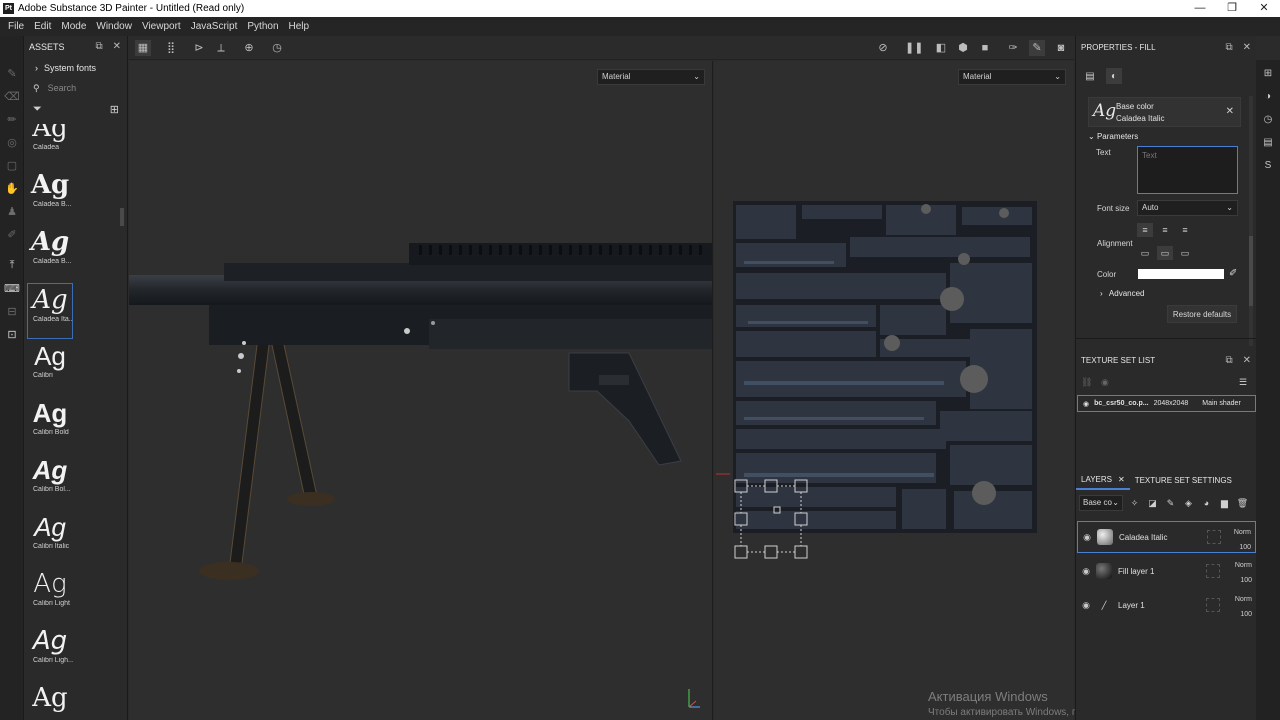  I want to click on projection-icon: ✏, so click(12, 119).